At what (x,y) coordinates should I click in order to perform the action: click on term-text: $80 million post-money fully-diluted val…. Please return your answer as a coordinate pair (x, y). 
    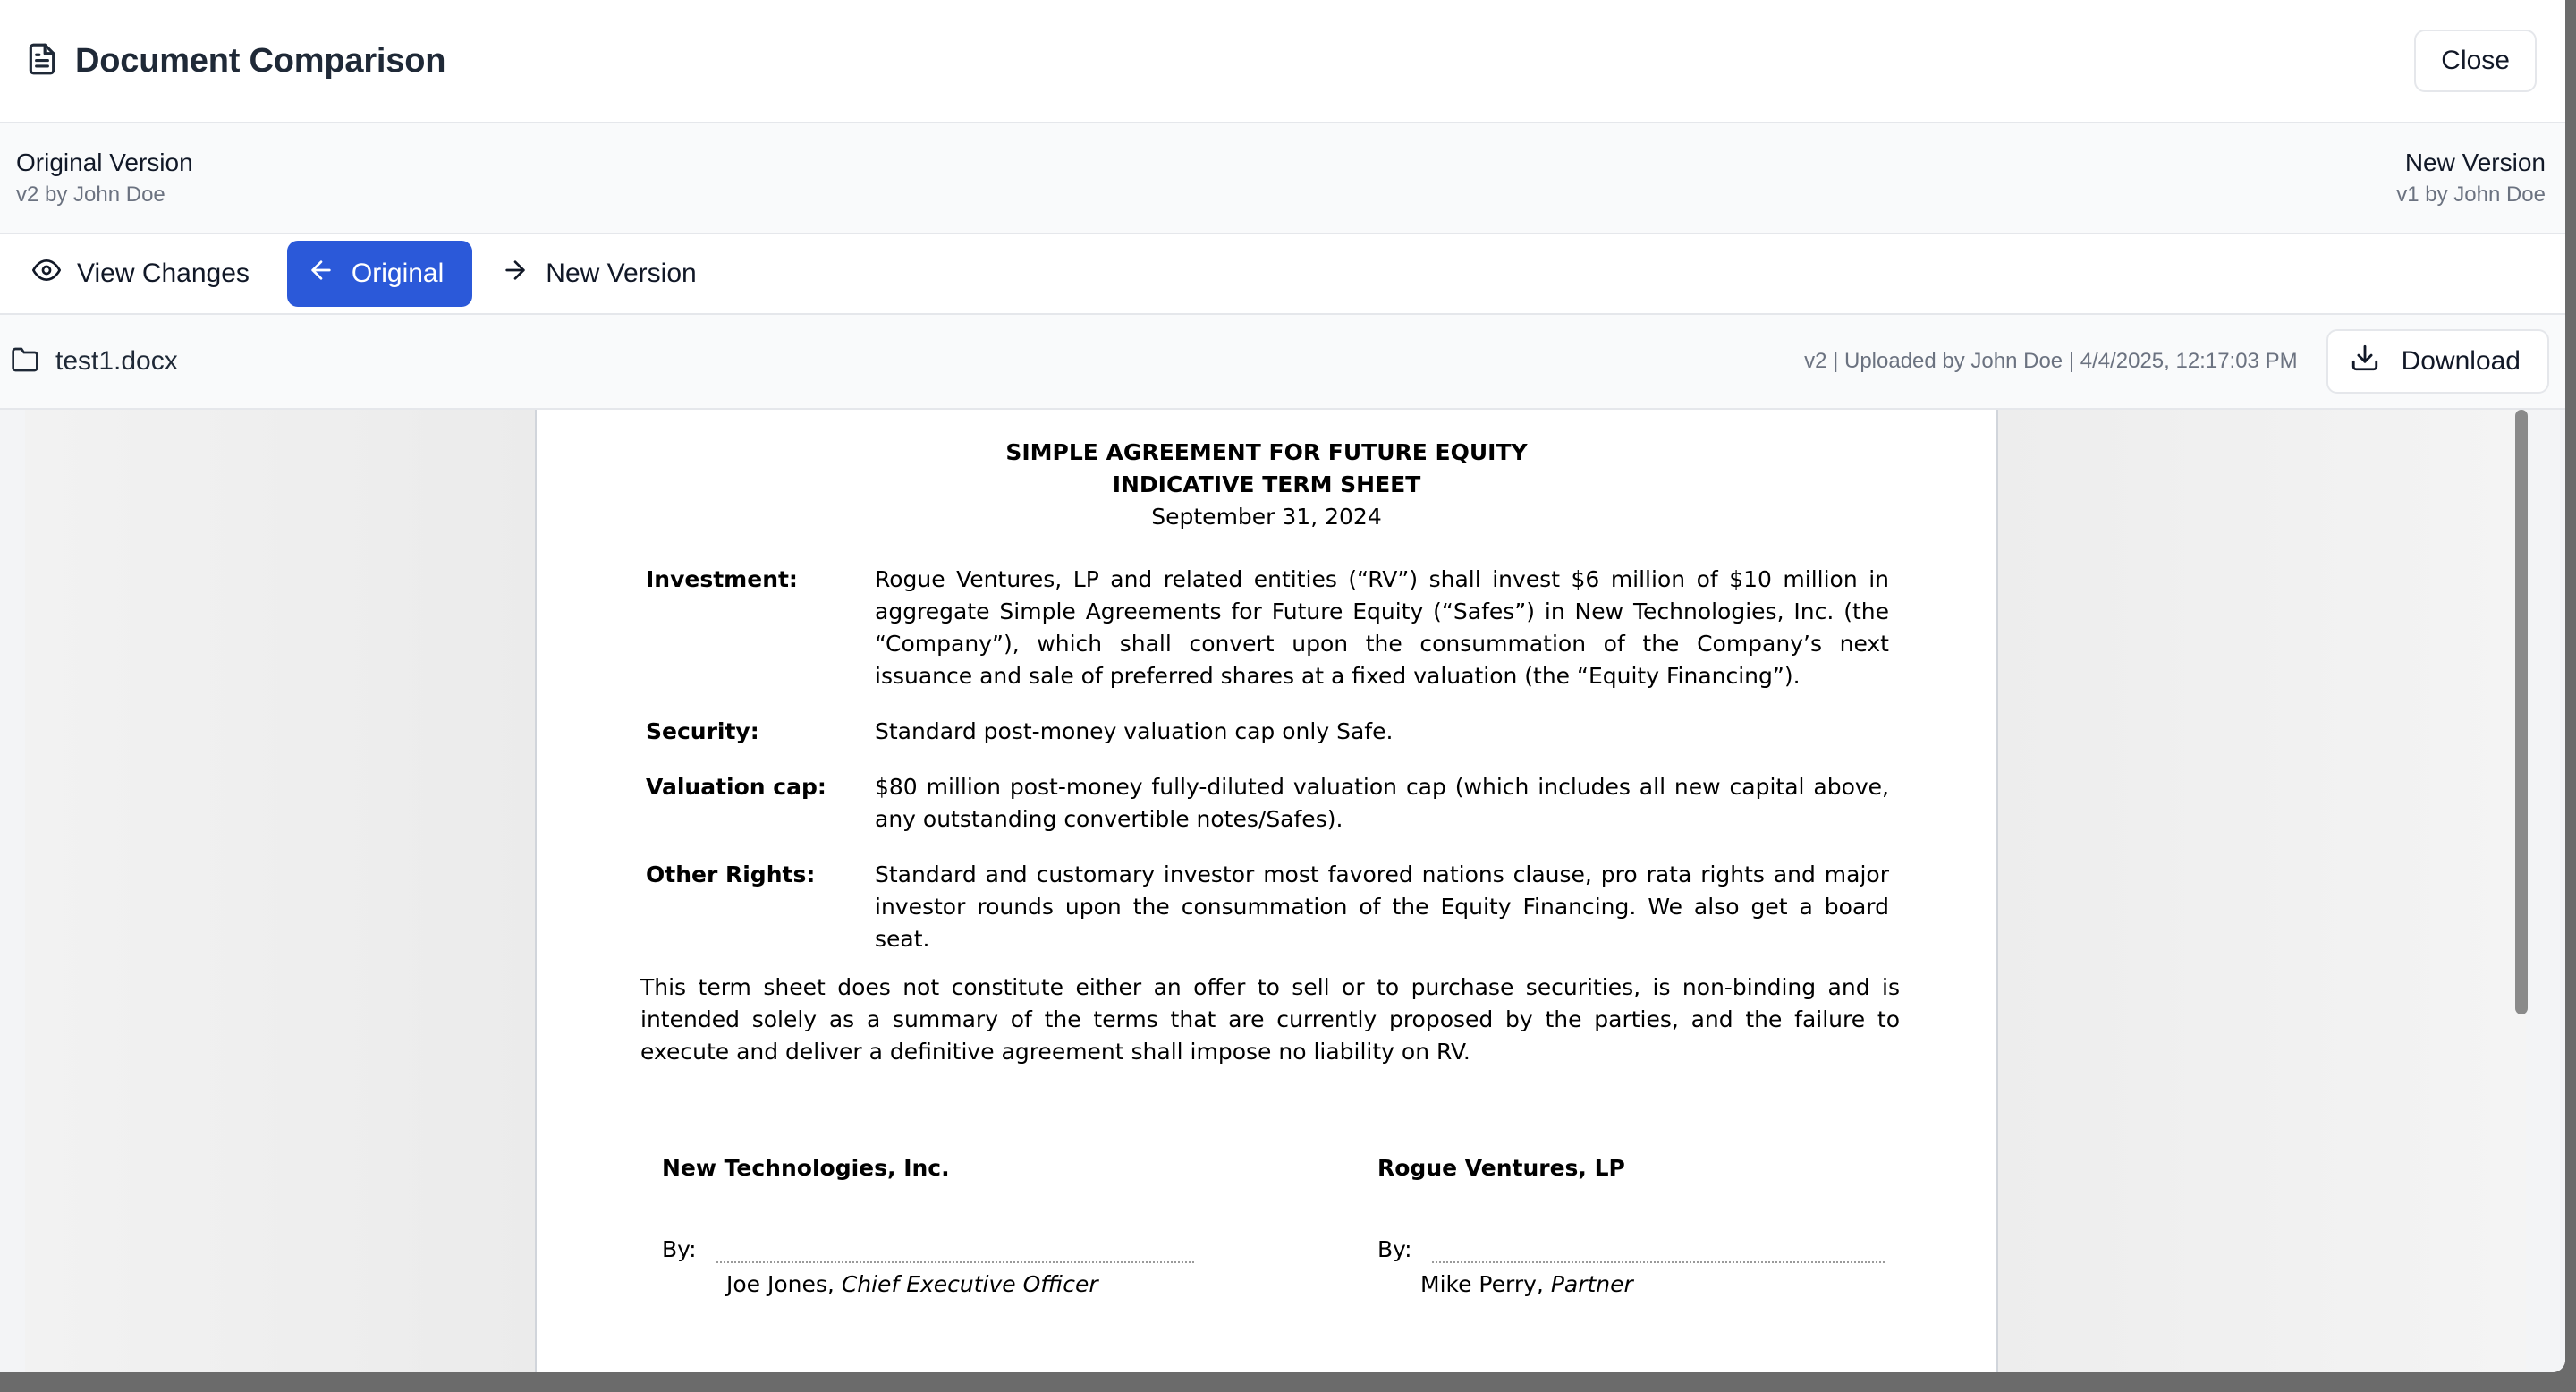
    Looking at the image, I should click on (1382, 803).